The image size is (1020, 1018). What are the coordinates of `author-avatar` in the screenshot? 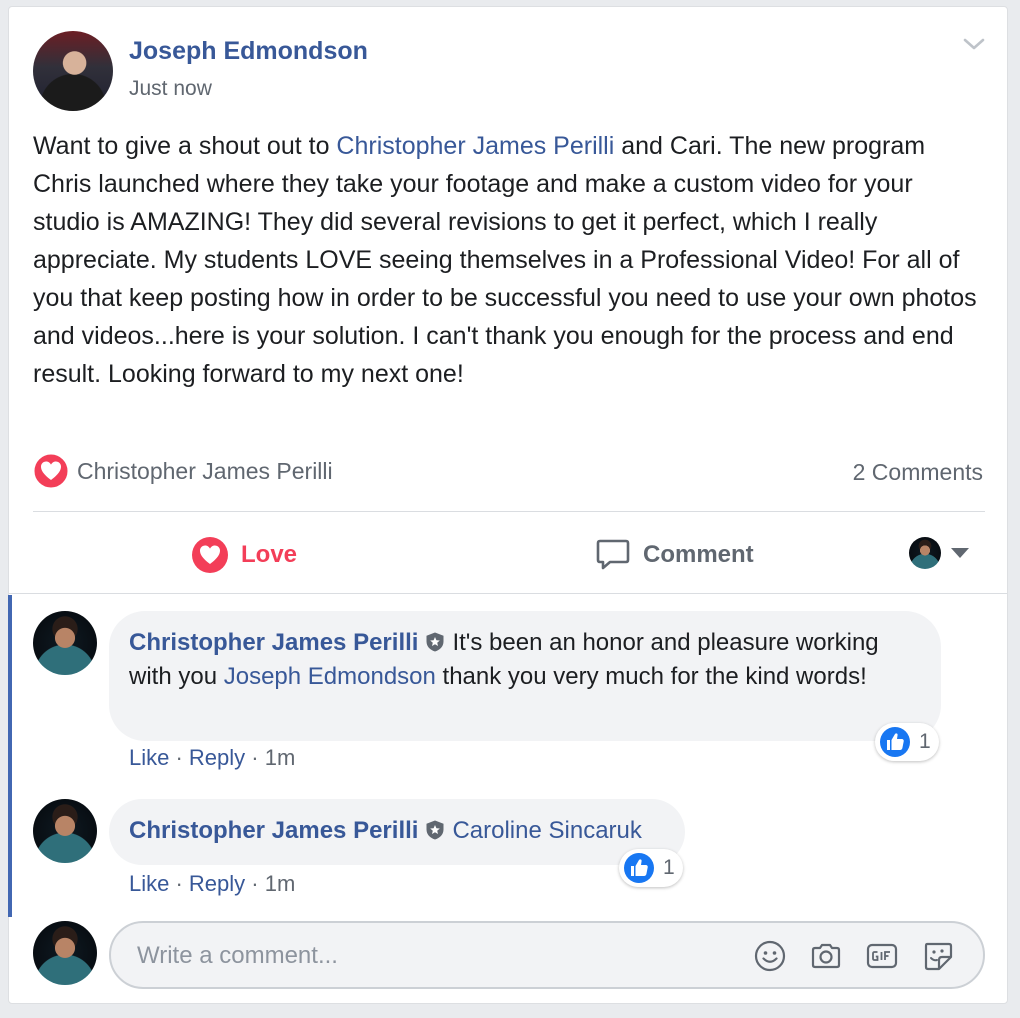 It's located at (73, 71).